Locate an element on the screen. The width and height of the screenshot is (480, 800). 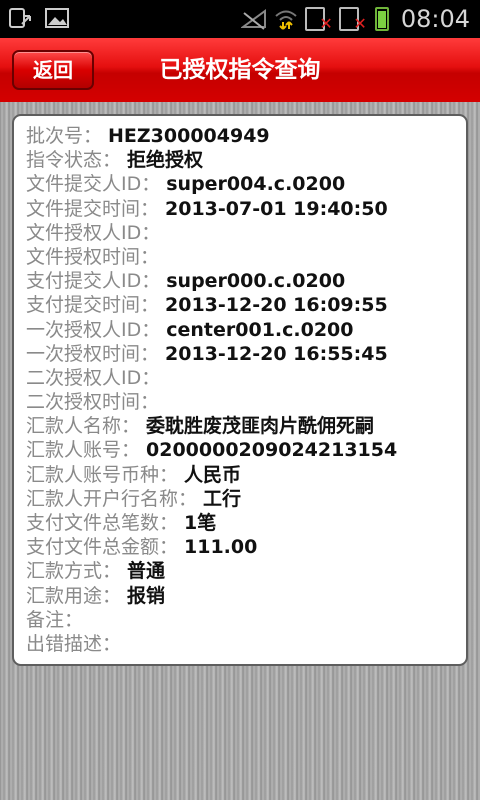
detail-row: 二次授权时间： is located at coordinates (246, 402).